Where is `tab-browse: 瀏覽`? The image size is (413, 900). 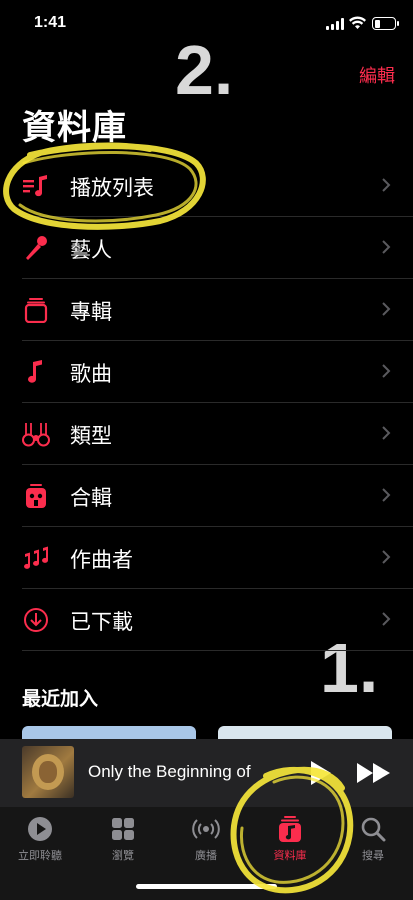
tab-browse: 瀏覽 is located at coordinates (123, 839).